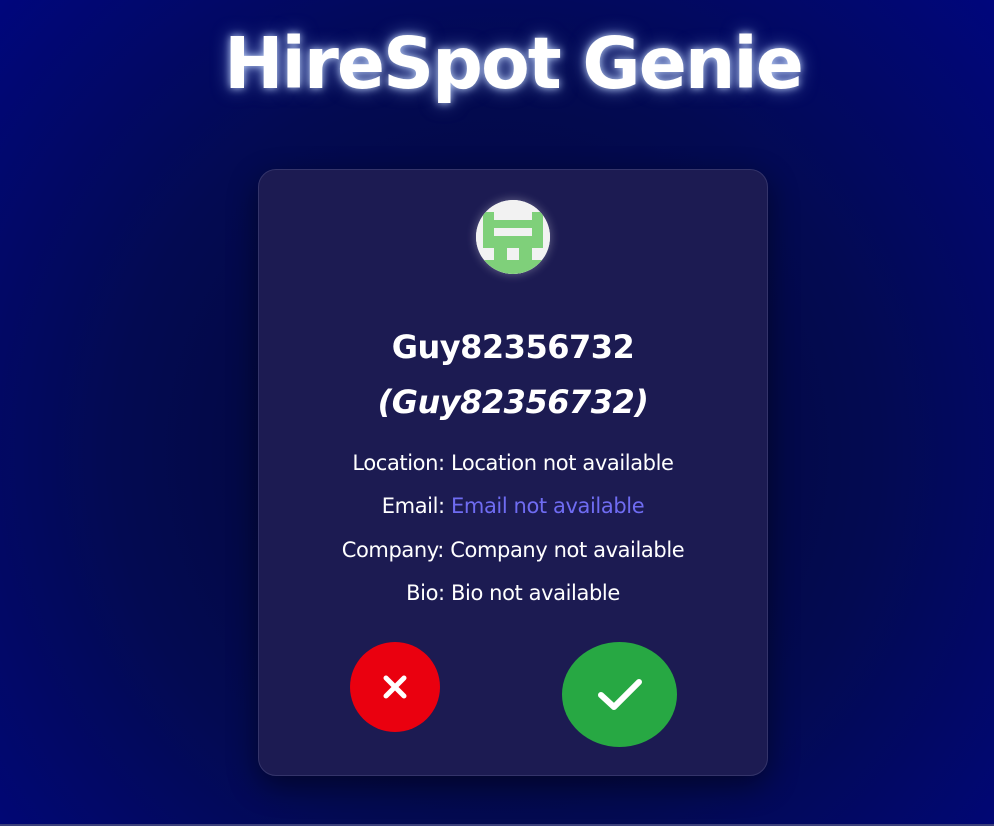 The image size is (994, 826). What do you see at coordinates (567, 550) in the screenshot?
I see `company-value: Company not available` at bounding box center [567, 550].